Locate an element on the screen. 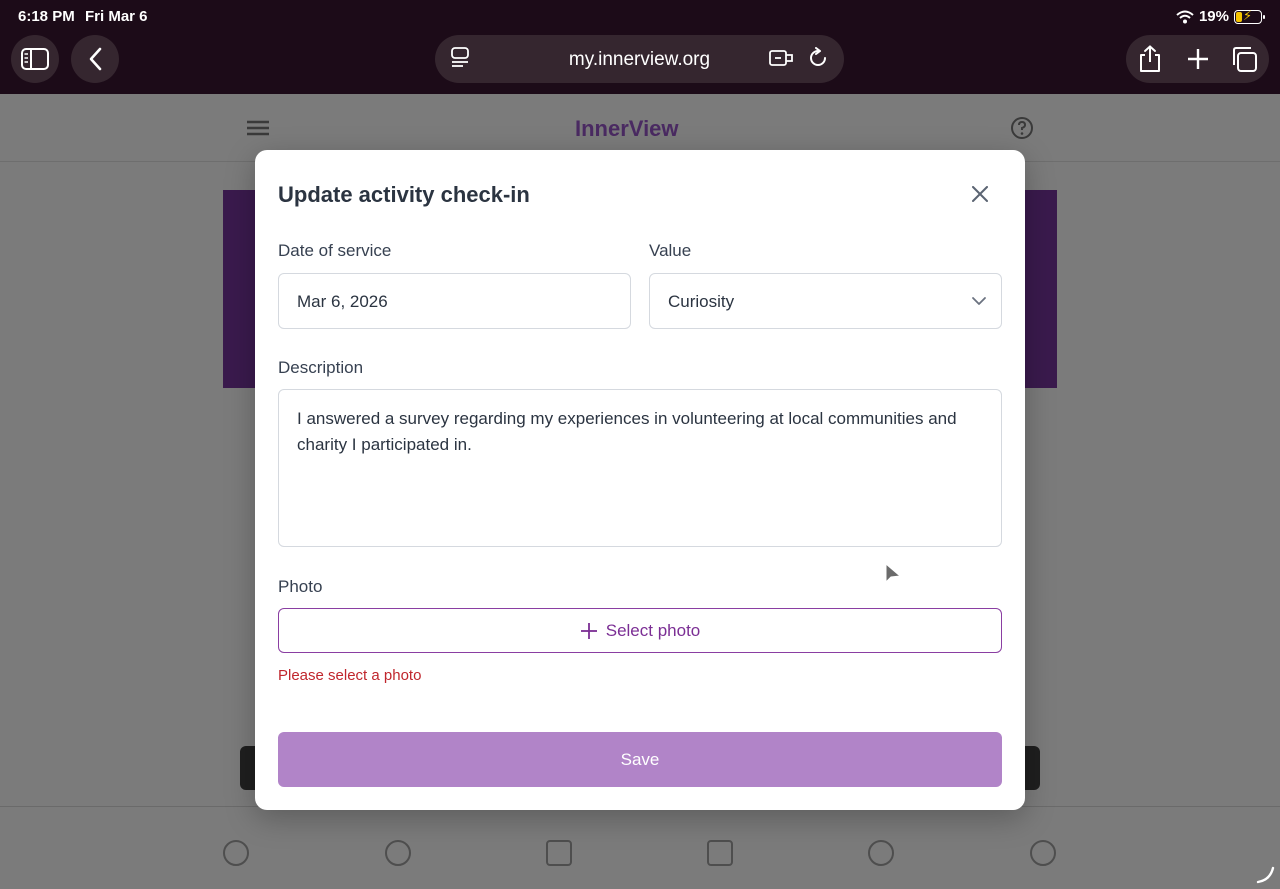 The image size is (1280, 889). value-selected: Curiosity is located at coordinates (701, 301).